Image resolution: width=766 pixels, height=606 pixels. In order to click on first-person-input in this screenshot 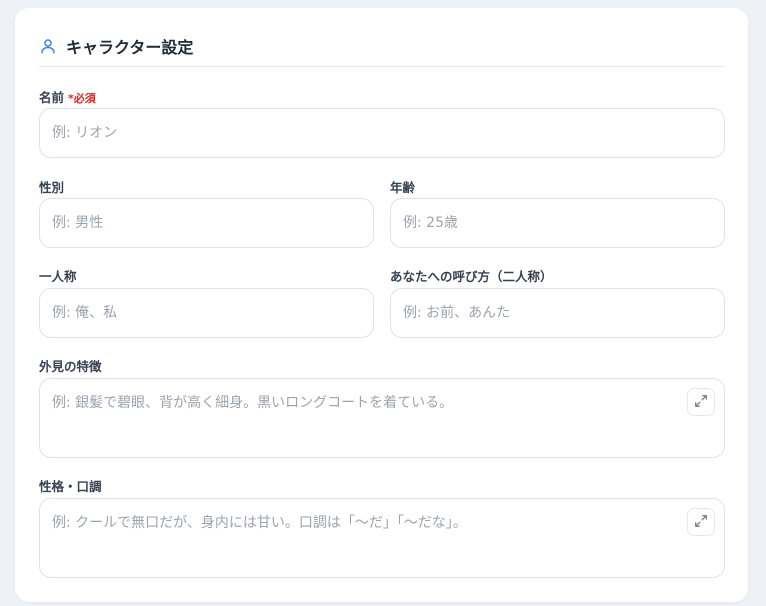, I will do `click(206, 313)`.